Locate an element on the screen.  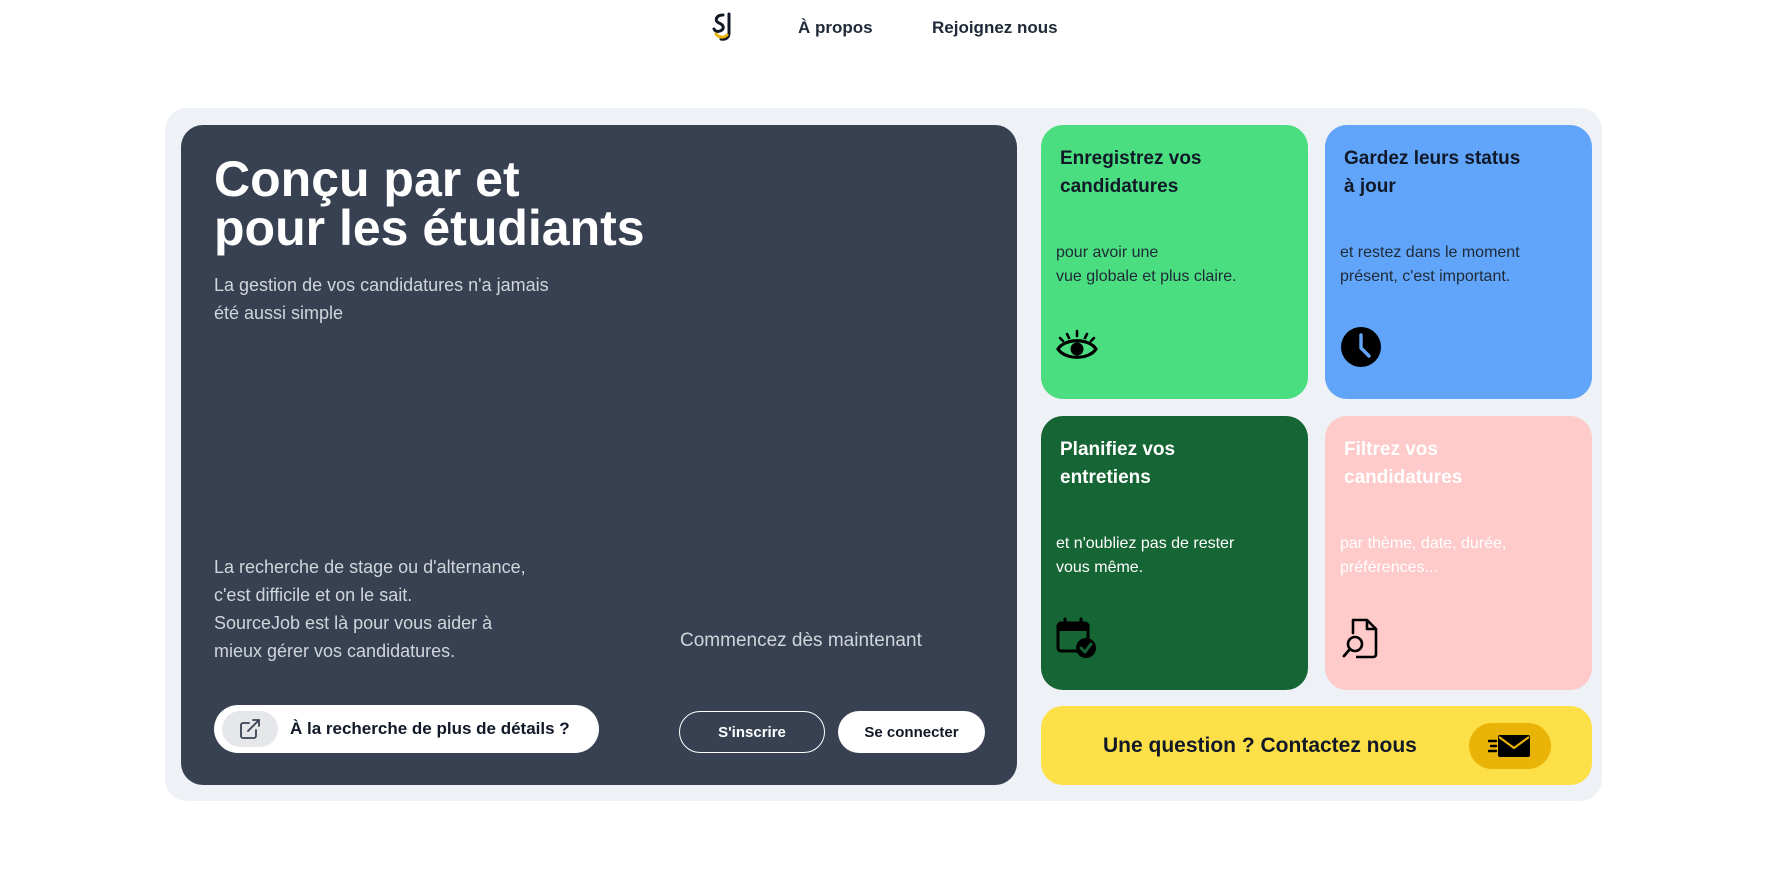
card-title-line-1: Filtrez vos is located at coordinates (1391, 449).